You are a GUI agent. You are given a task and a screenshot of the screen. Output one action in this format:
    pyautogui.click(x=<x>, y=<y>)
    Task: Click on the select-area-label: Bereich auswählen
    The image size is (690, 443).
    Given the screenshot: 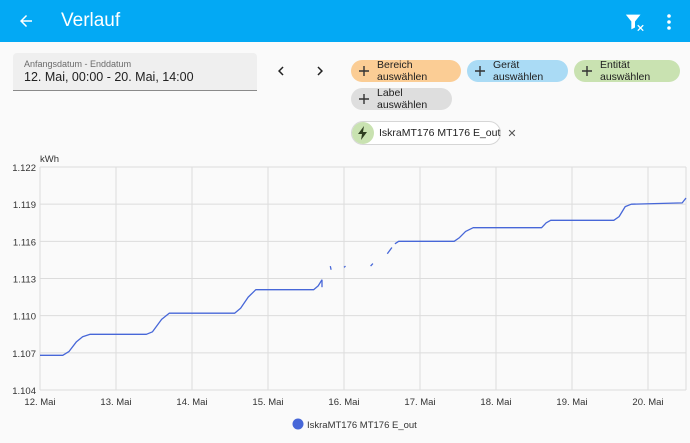 What is the action you would take?
    pyautogui.click(x=402, y=71)
    